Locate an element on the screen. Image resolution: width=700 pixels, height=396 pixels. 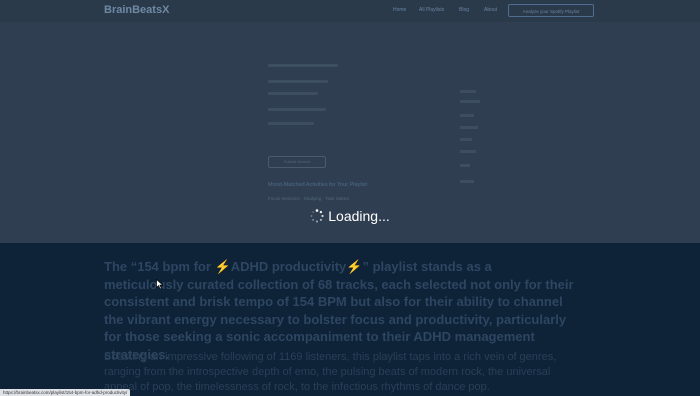
nav-link-all-playlists: All Playlists is located at coordinates (431, 10).